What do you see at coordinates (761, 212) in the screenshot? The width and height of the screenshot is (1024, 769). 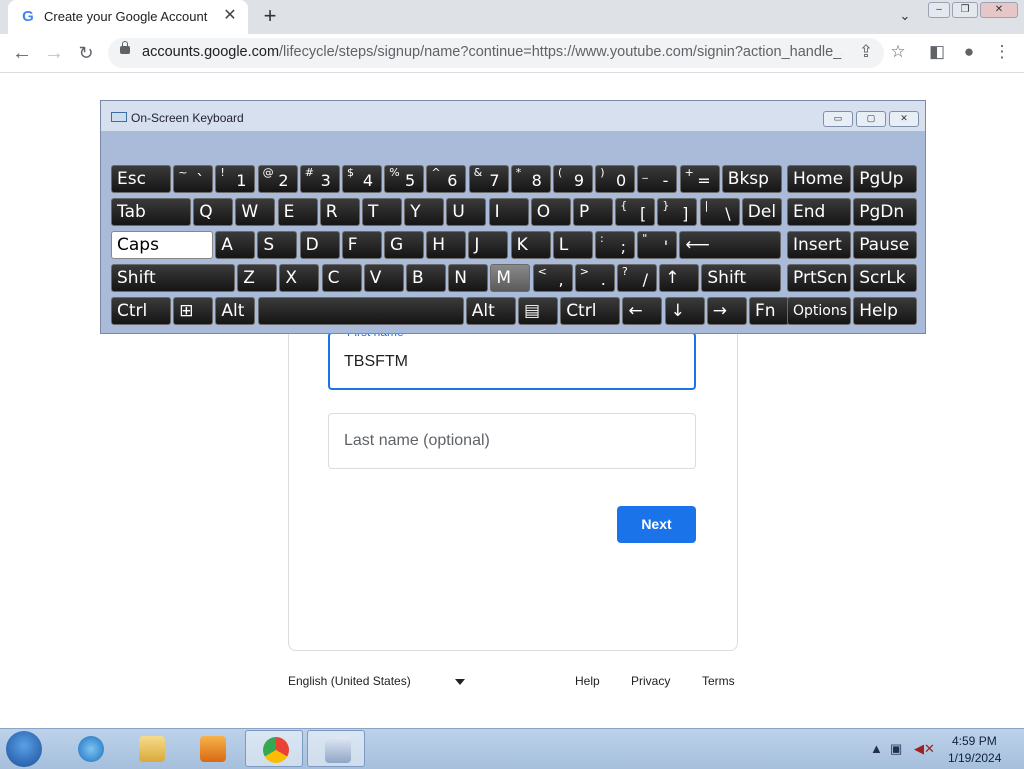 I see `osk-key-del: Del` at bounding box center [761, 212].